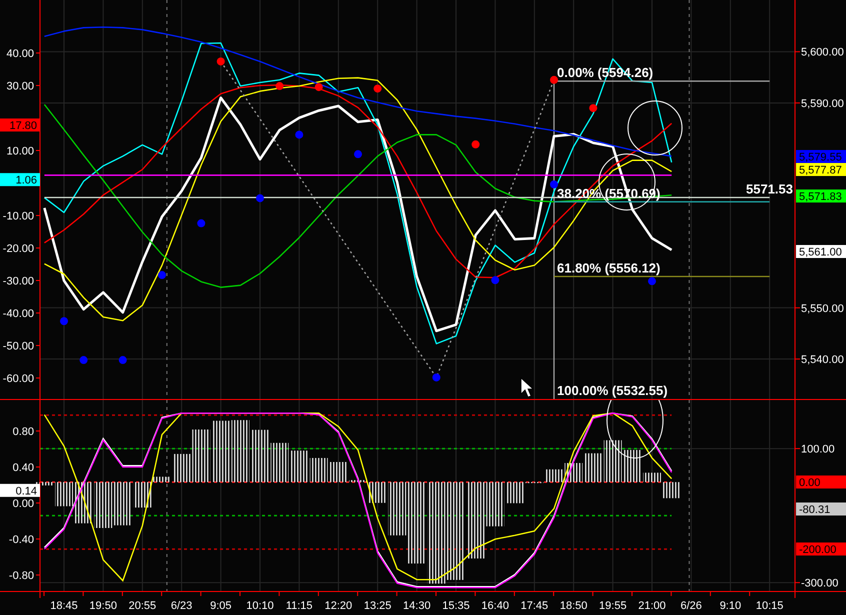 The image size is (846, 615). I want to click on axis-tag: 5,579.55, so click(821, 157).